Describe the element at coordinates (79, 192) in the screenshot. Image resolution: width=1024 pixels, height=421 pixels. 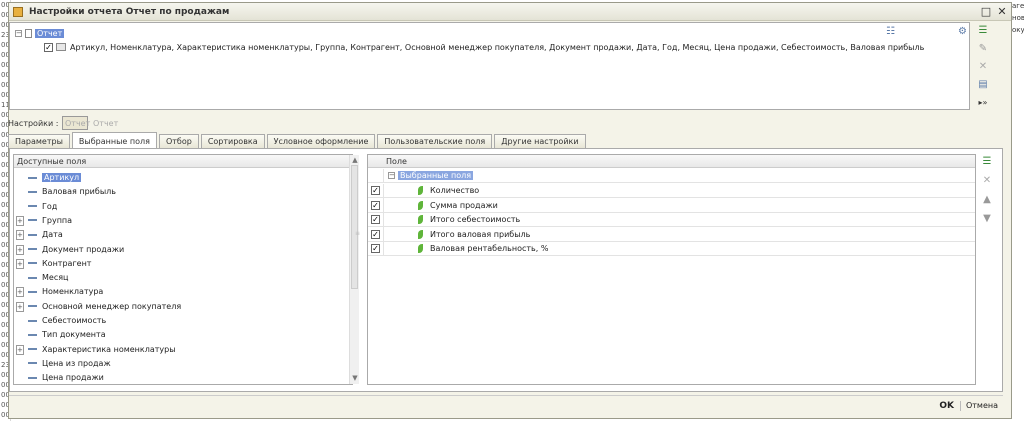
I see `available-field-label: Валовая прибыль` at that location.